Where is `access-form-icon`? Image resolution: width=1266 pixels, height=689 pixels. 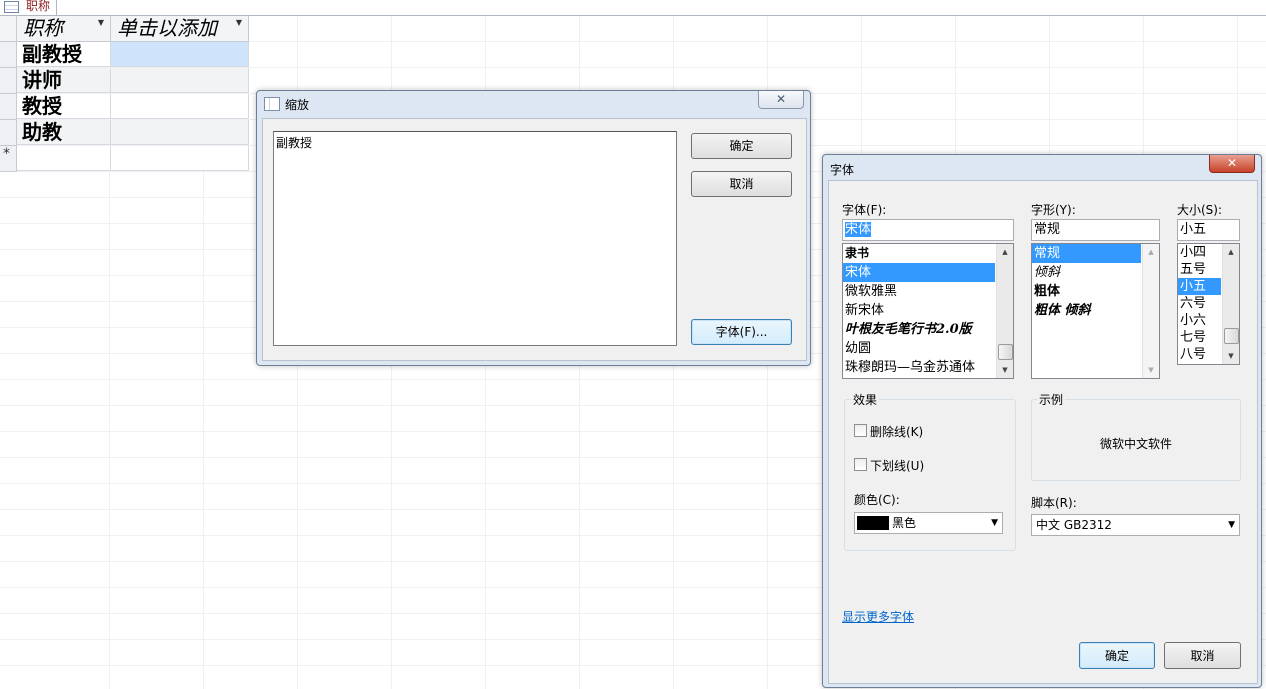
access-form-icon is located at coordinates (272, 104).